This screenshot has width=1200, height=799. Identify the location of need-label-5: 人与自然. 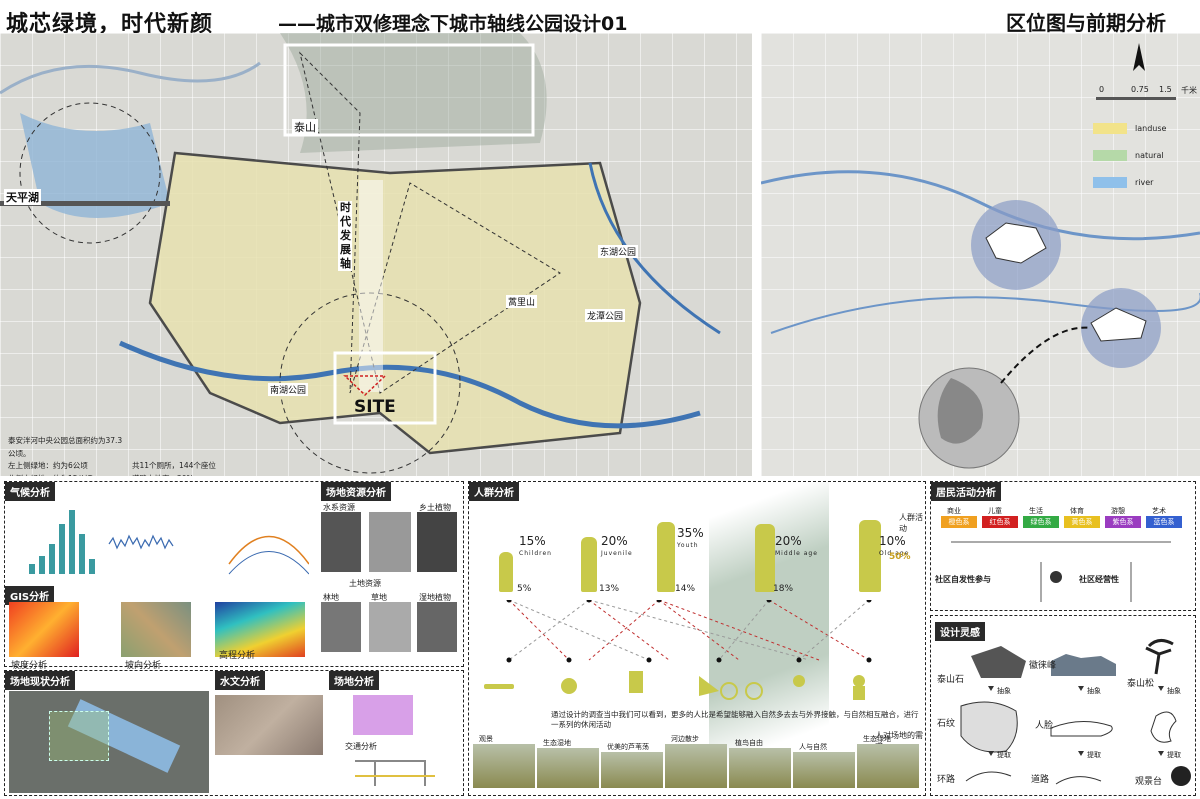
(813, 747).